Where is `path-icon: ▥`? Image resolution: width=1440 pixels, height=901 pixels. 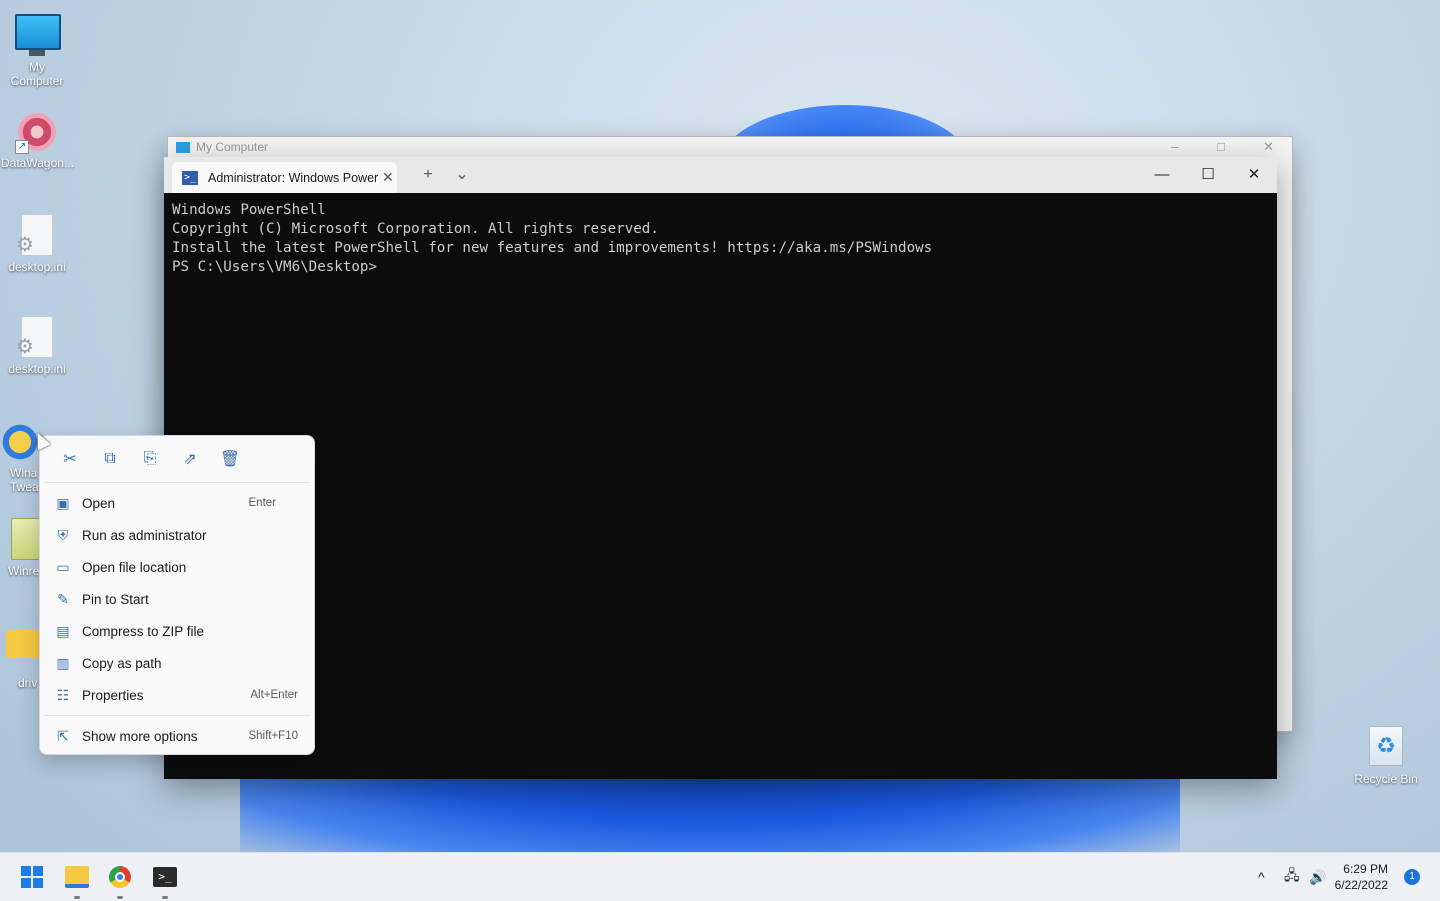 path-icon: ▥ is located at coordinates (63, 663).